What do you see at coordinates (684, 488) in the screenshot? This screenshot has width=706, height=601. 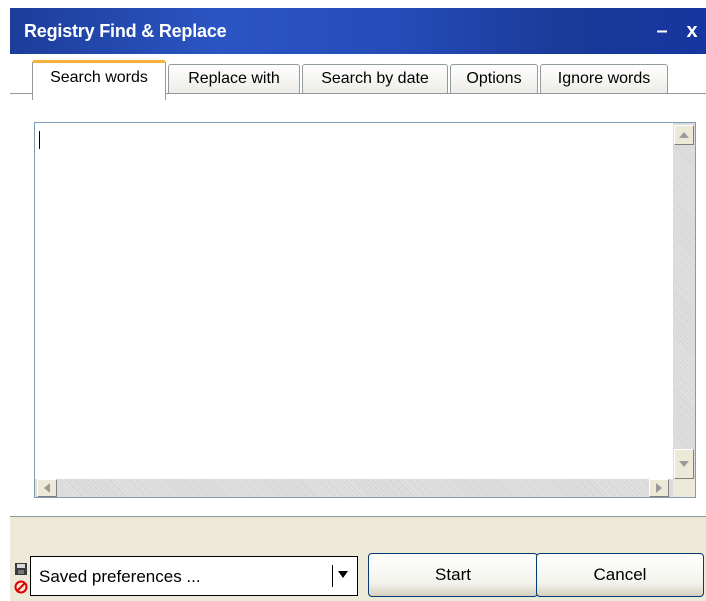 I see `scrollbar-corner` at bounding box center [684, 488].